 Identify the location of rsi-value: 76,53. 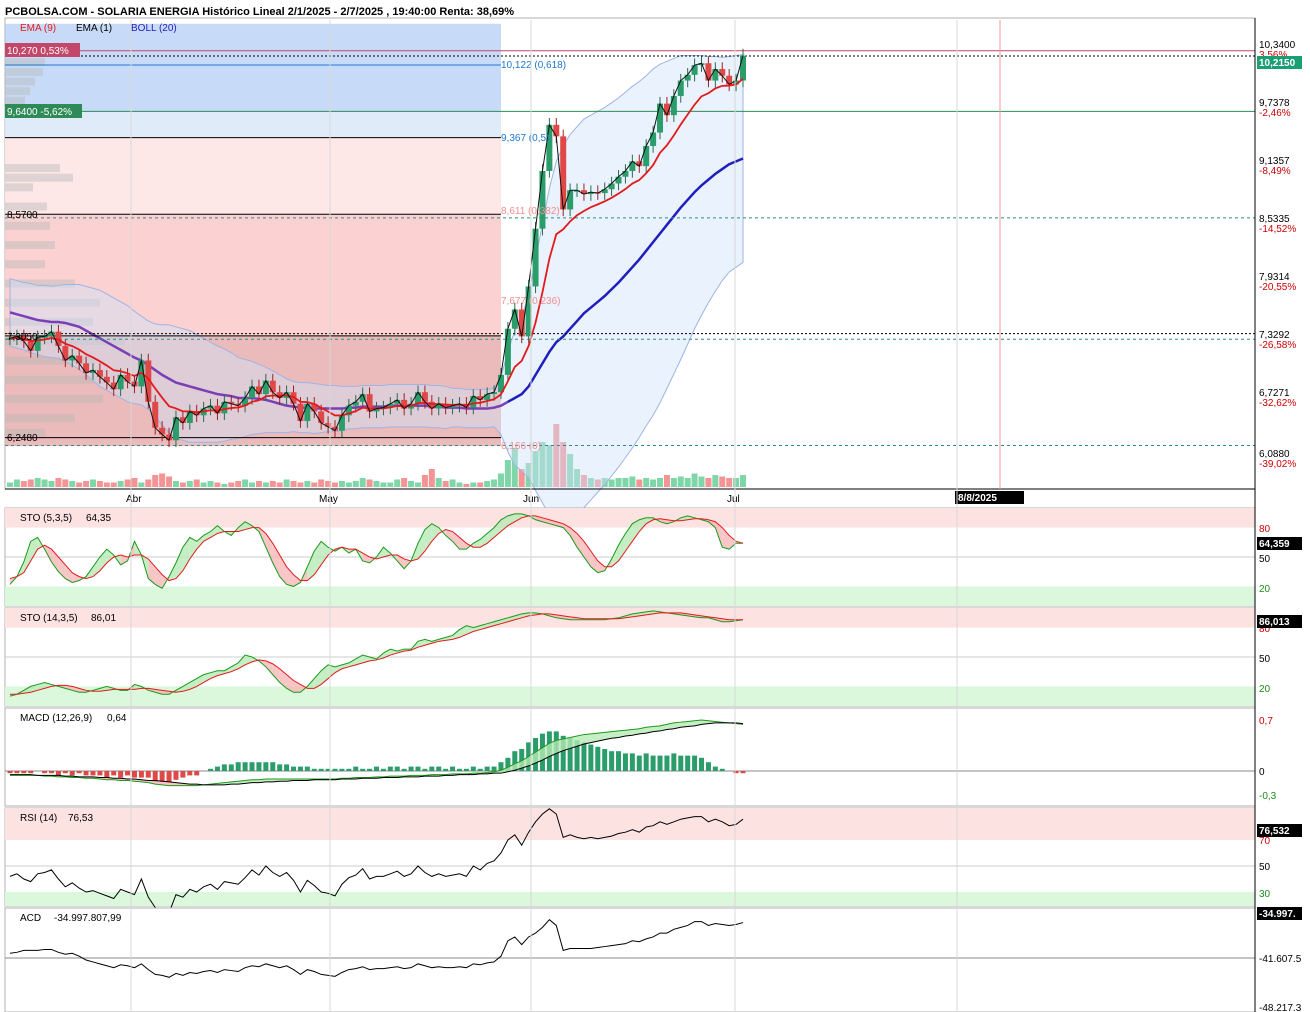
(80, 818).